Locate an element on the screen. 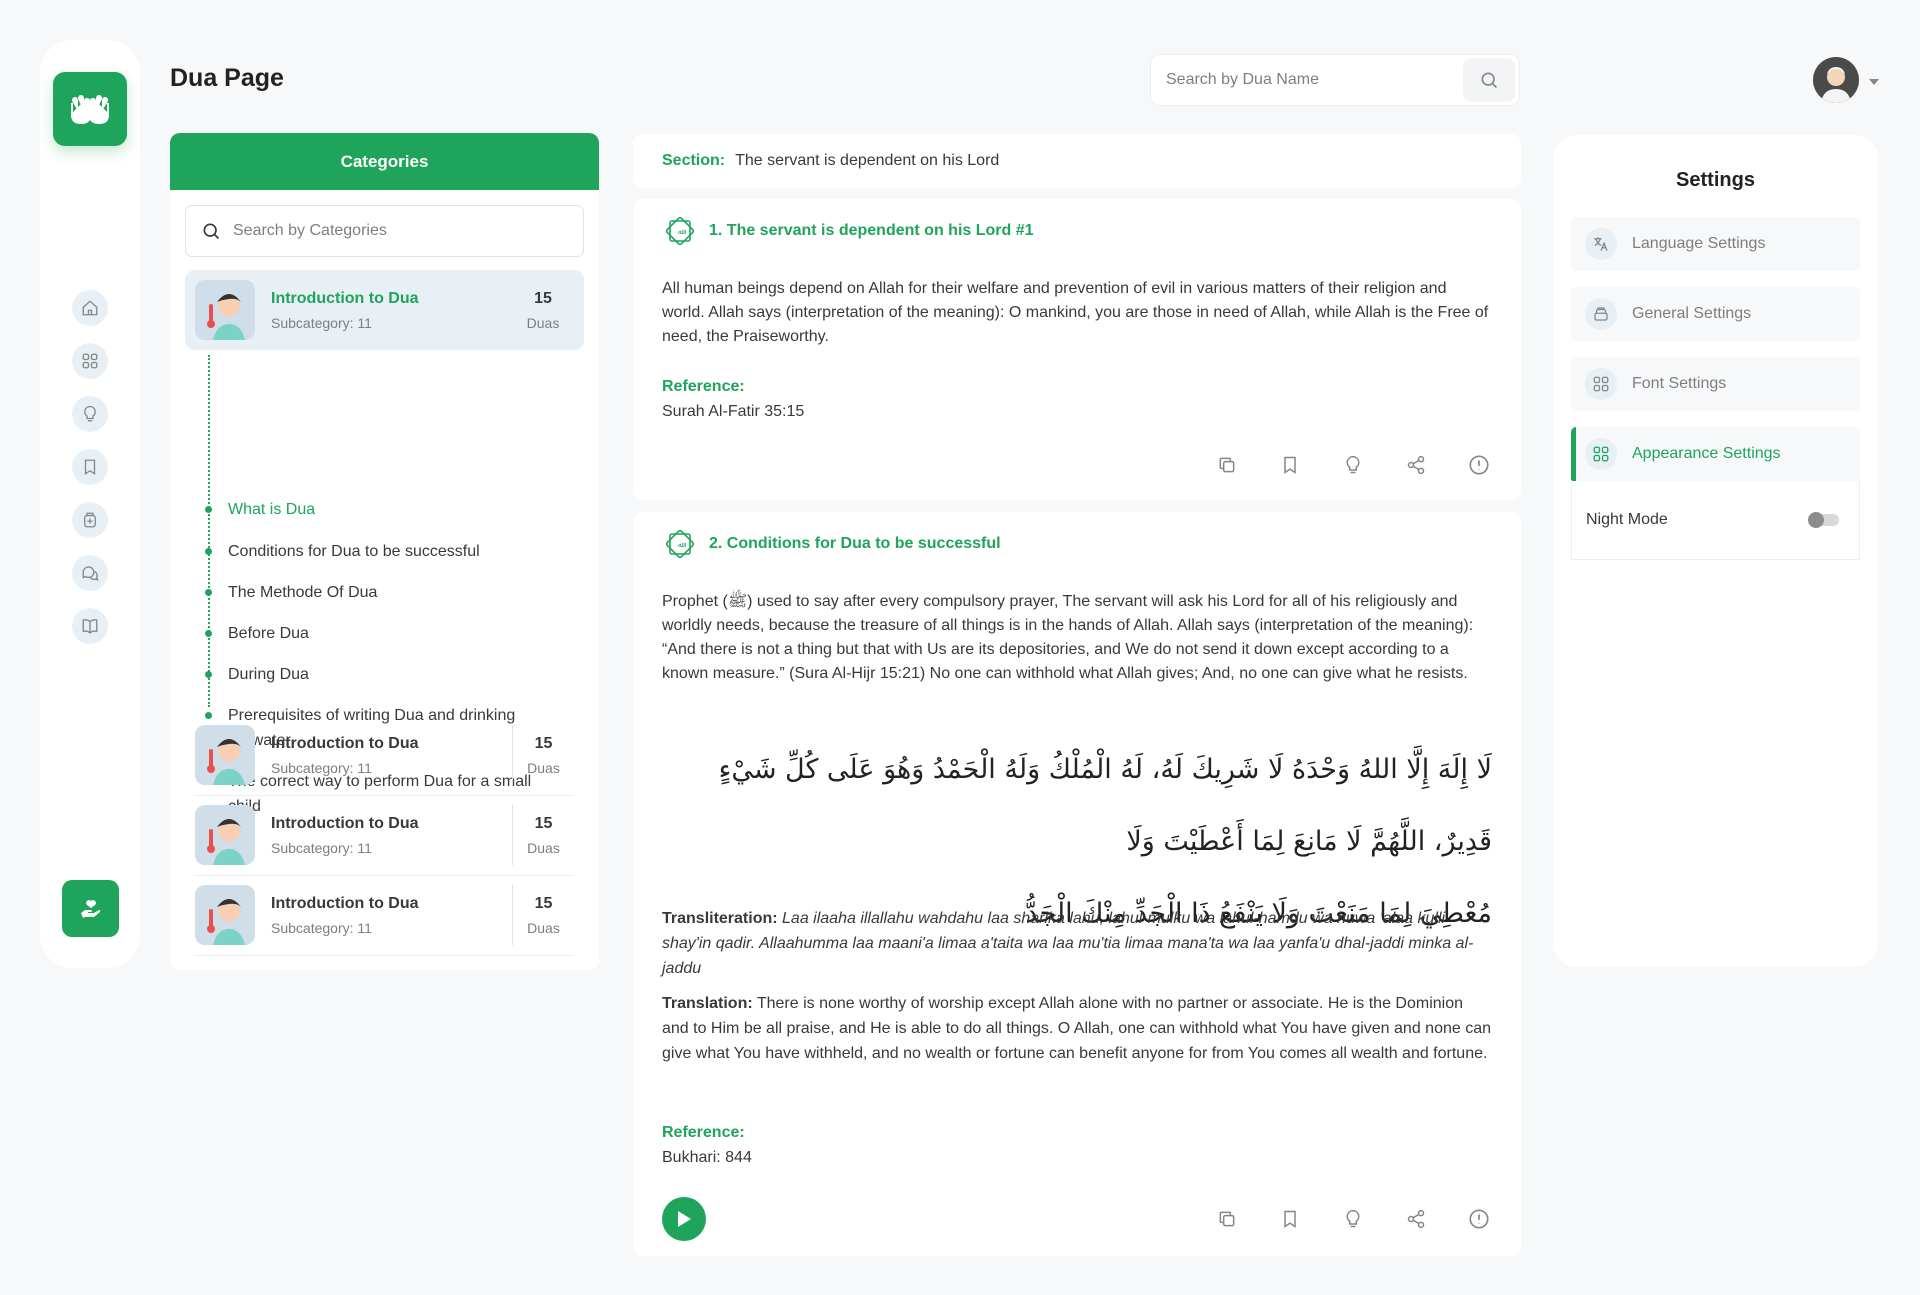 Image resolution: width=1920 pixels, height=1295 pixels. divider is located at coordinates (384, 955).